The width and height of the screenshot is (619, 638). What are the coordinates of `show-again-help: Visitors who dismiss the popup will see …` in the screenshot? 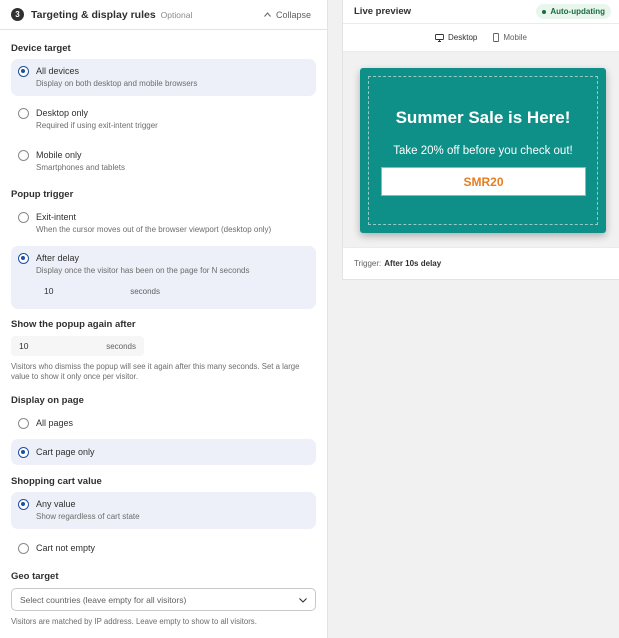 It's located at (155, 371).